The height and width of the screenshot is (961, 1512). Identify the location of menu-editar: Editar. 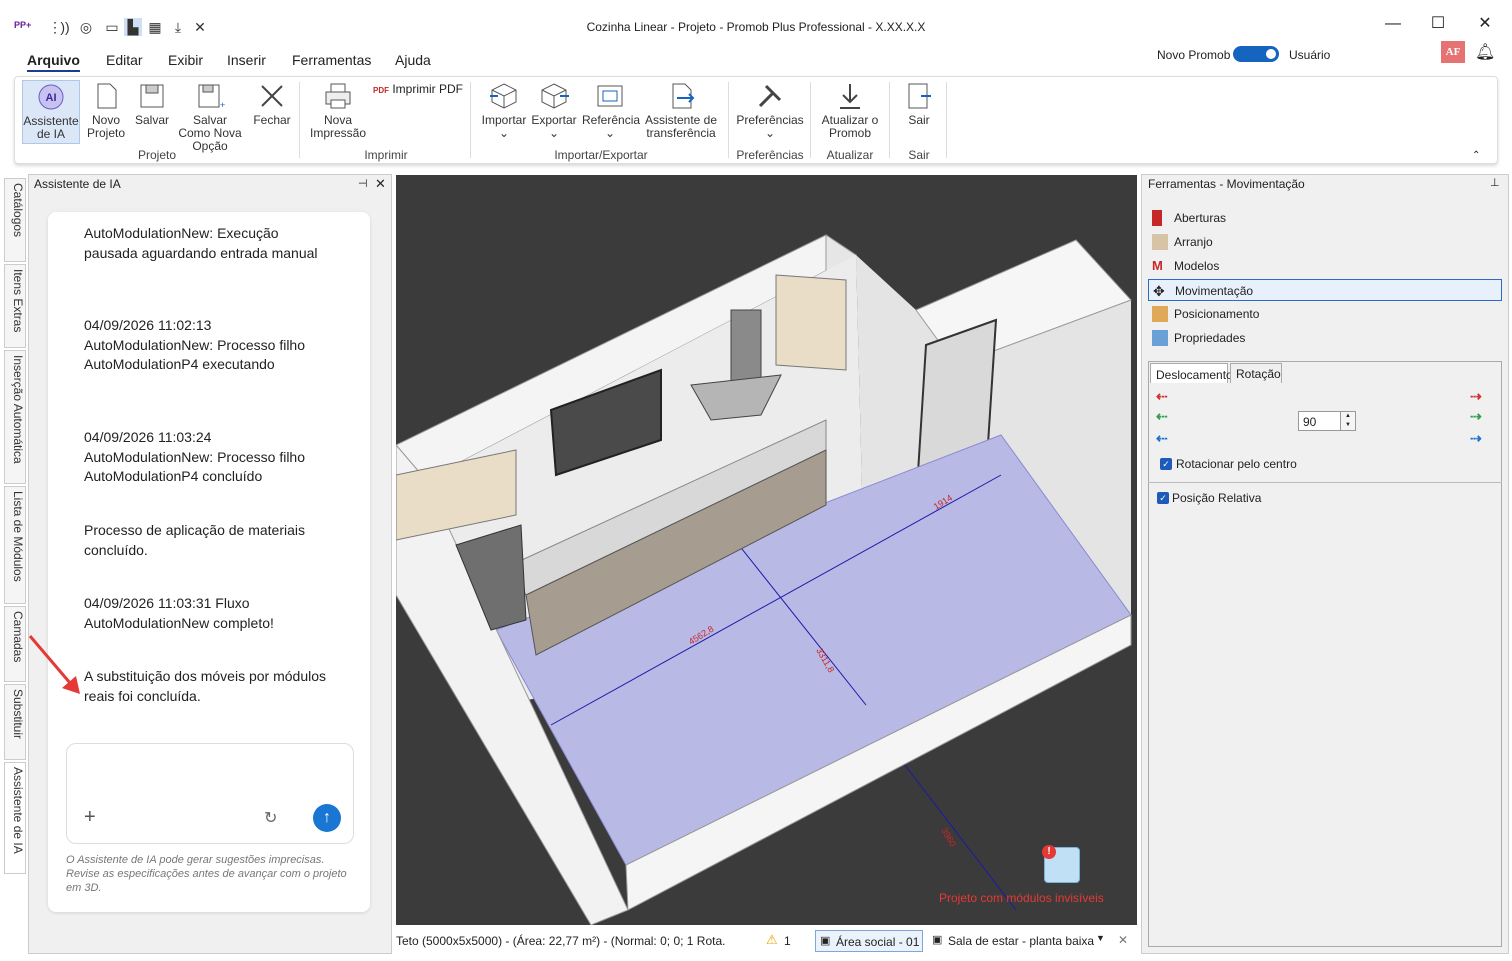
(124, 60).